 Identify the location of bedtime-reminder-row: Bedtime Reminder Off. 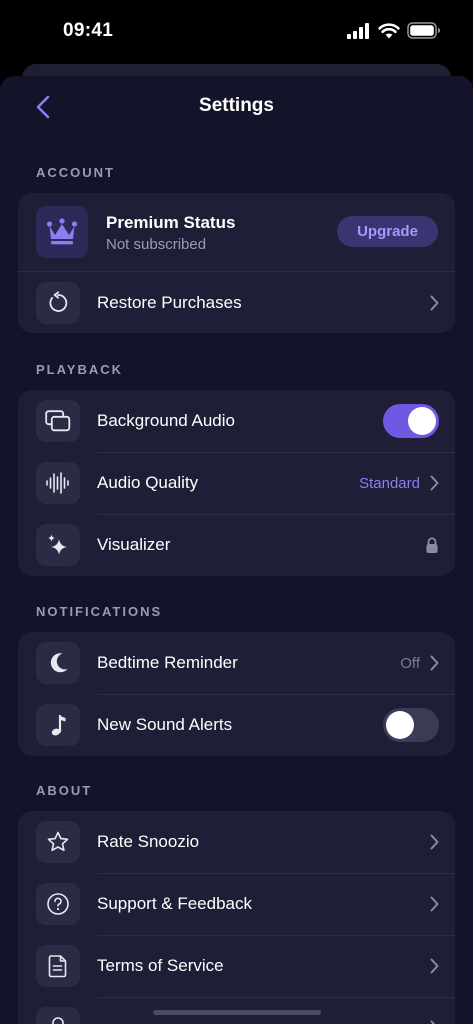
(236, 663).